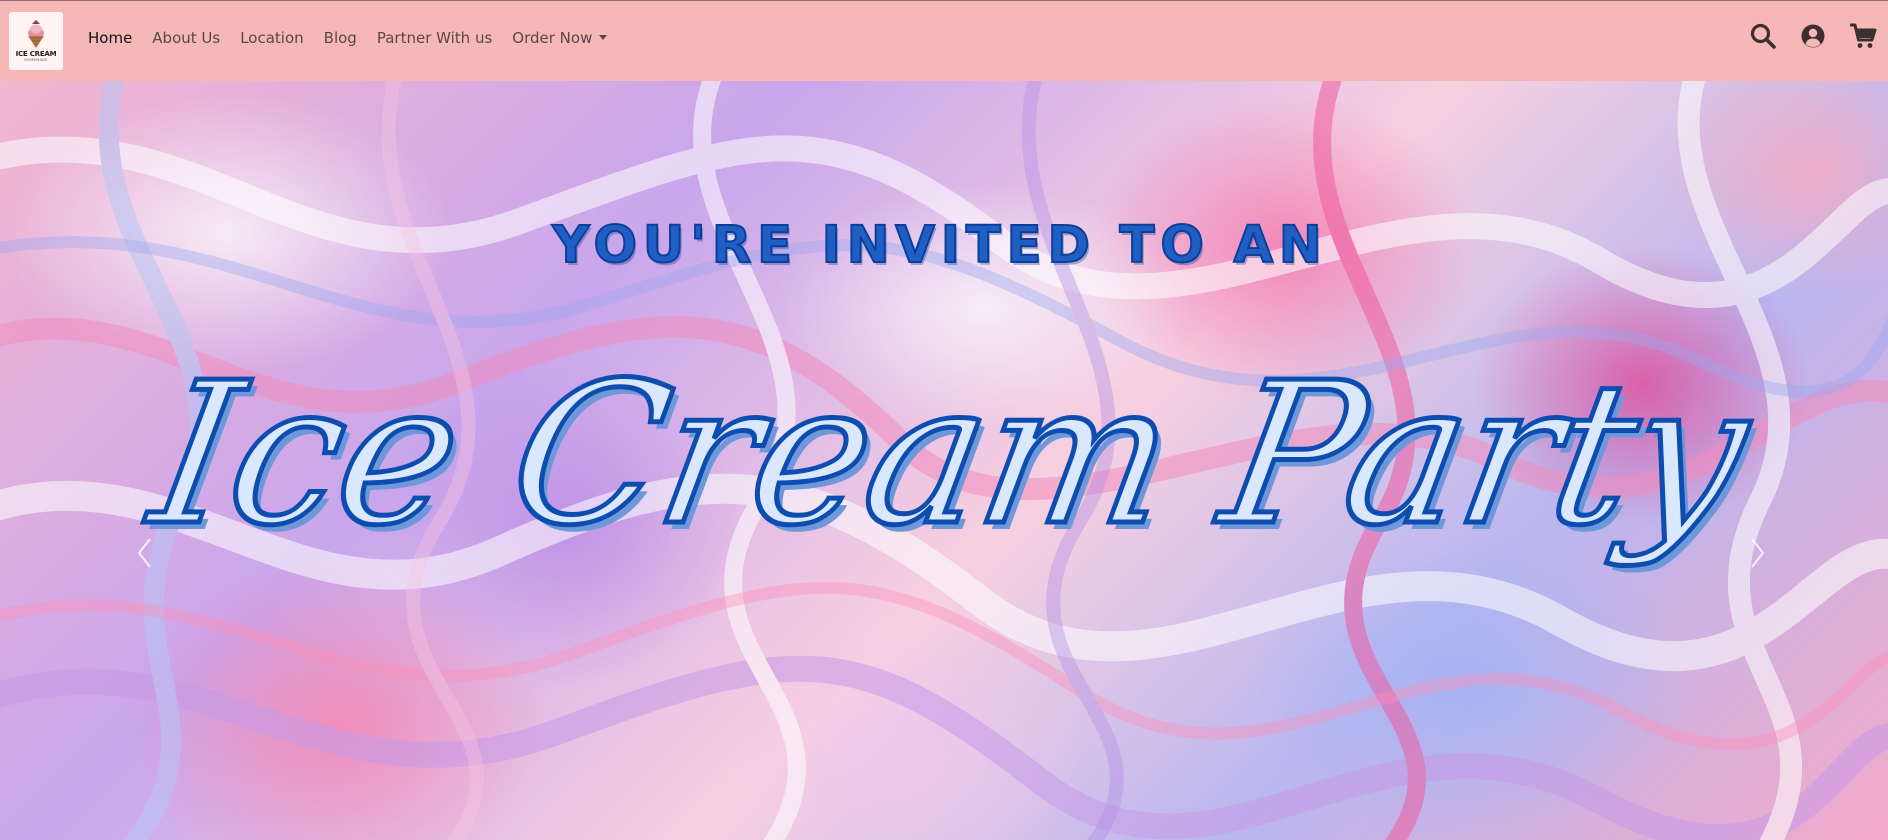 The height and width of the screenshot is (840, 1888). I want to click on carousel-next-button, so click(1757, 553).